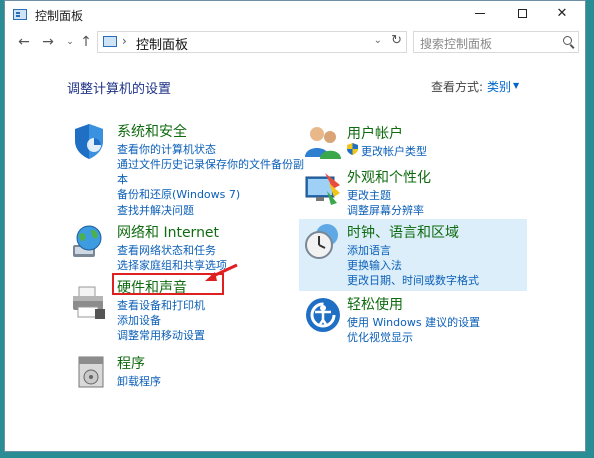 The height and width of the screenshot is (458, 594). I want to click on link-add-device: 添加设备, so click(139, 320).